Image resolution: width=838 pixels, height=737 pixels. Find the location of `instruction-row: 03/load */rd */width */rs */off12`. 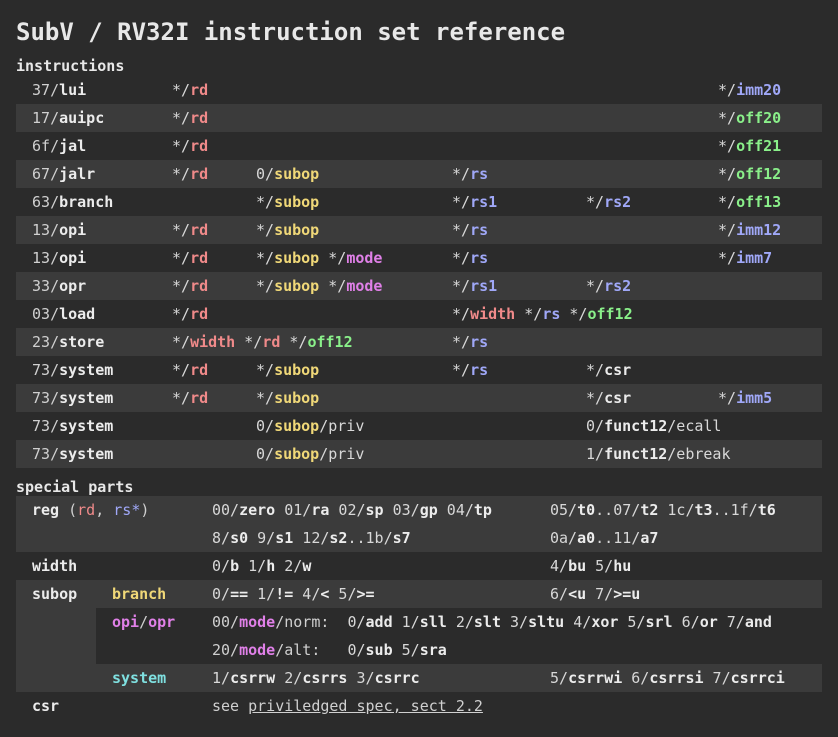

instruction-row: 03/load */rd */width */rs */off12 is located at coordinates (419, 314).